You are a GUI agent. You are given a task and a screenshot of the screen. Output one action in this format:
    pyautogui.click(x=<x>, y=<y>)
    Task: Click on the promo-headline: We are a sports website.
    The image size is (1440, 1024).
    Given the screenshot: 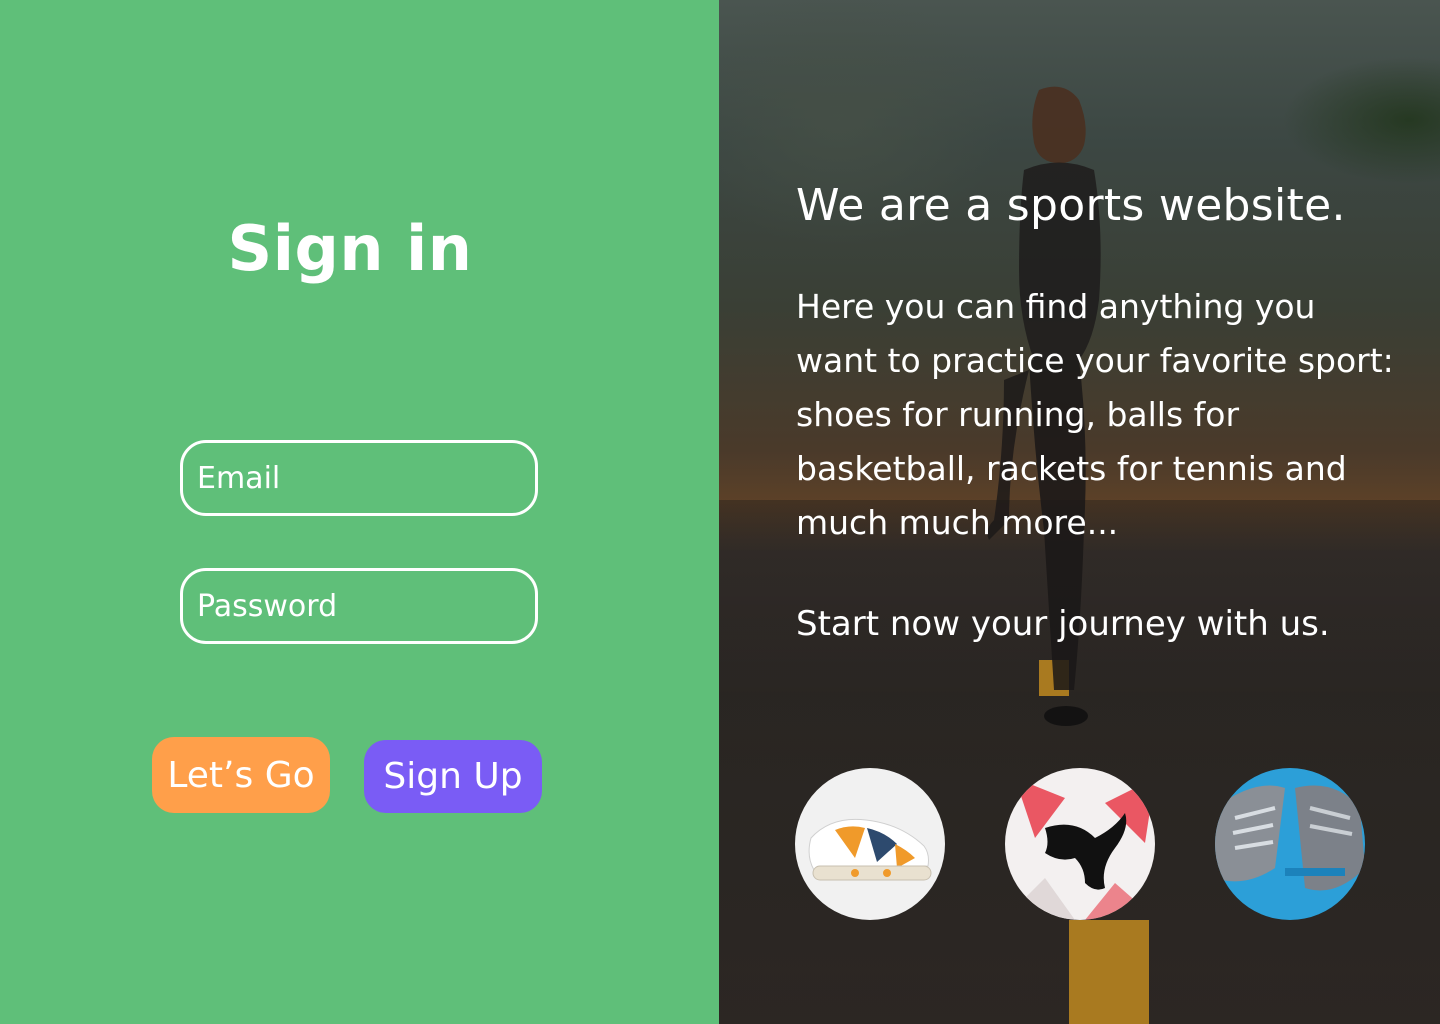 What is the action you would take?
    pyautogui.click(x=1071, y=205)
    